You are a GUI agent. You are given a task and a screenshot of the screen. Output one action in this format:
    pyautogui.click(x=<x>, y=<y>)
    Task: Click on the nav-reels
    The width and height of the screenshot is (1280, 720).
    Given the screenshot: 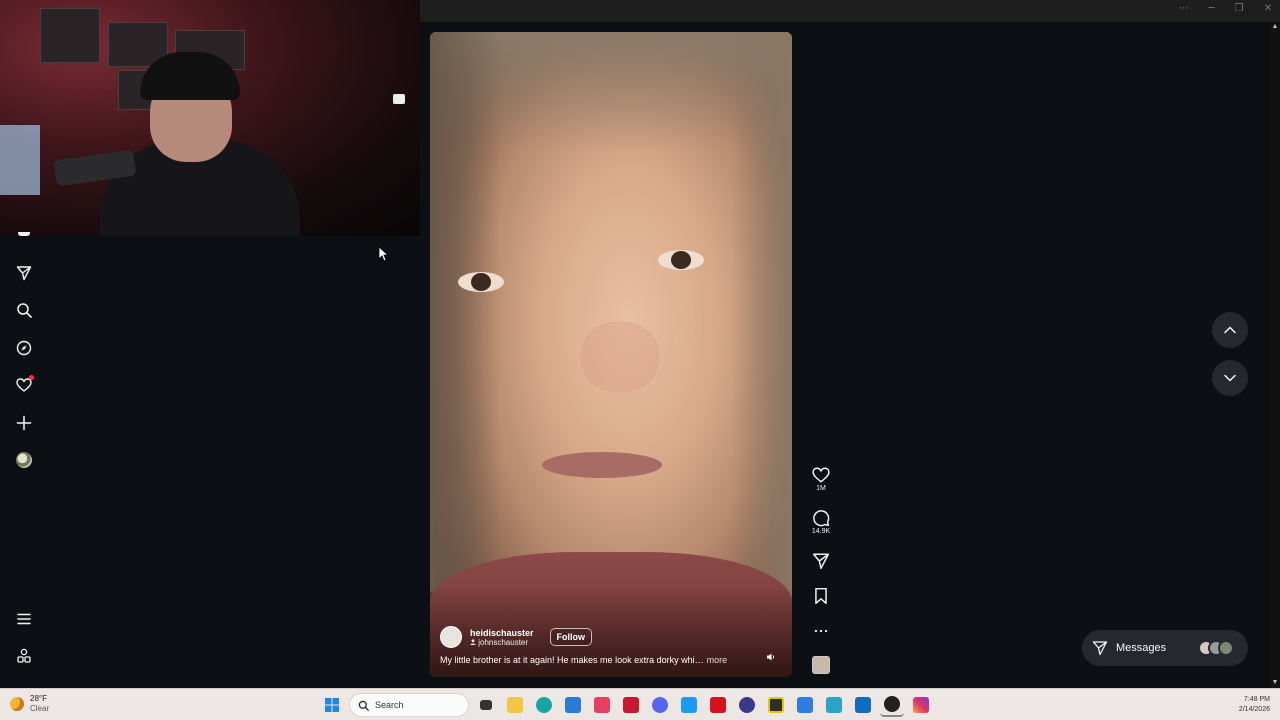 What is the action you would take?
    pyautogui.click(x=24, y=237)
    